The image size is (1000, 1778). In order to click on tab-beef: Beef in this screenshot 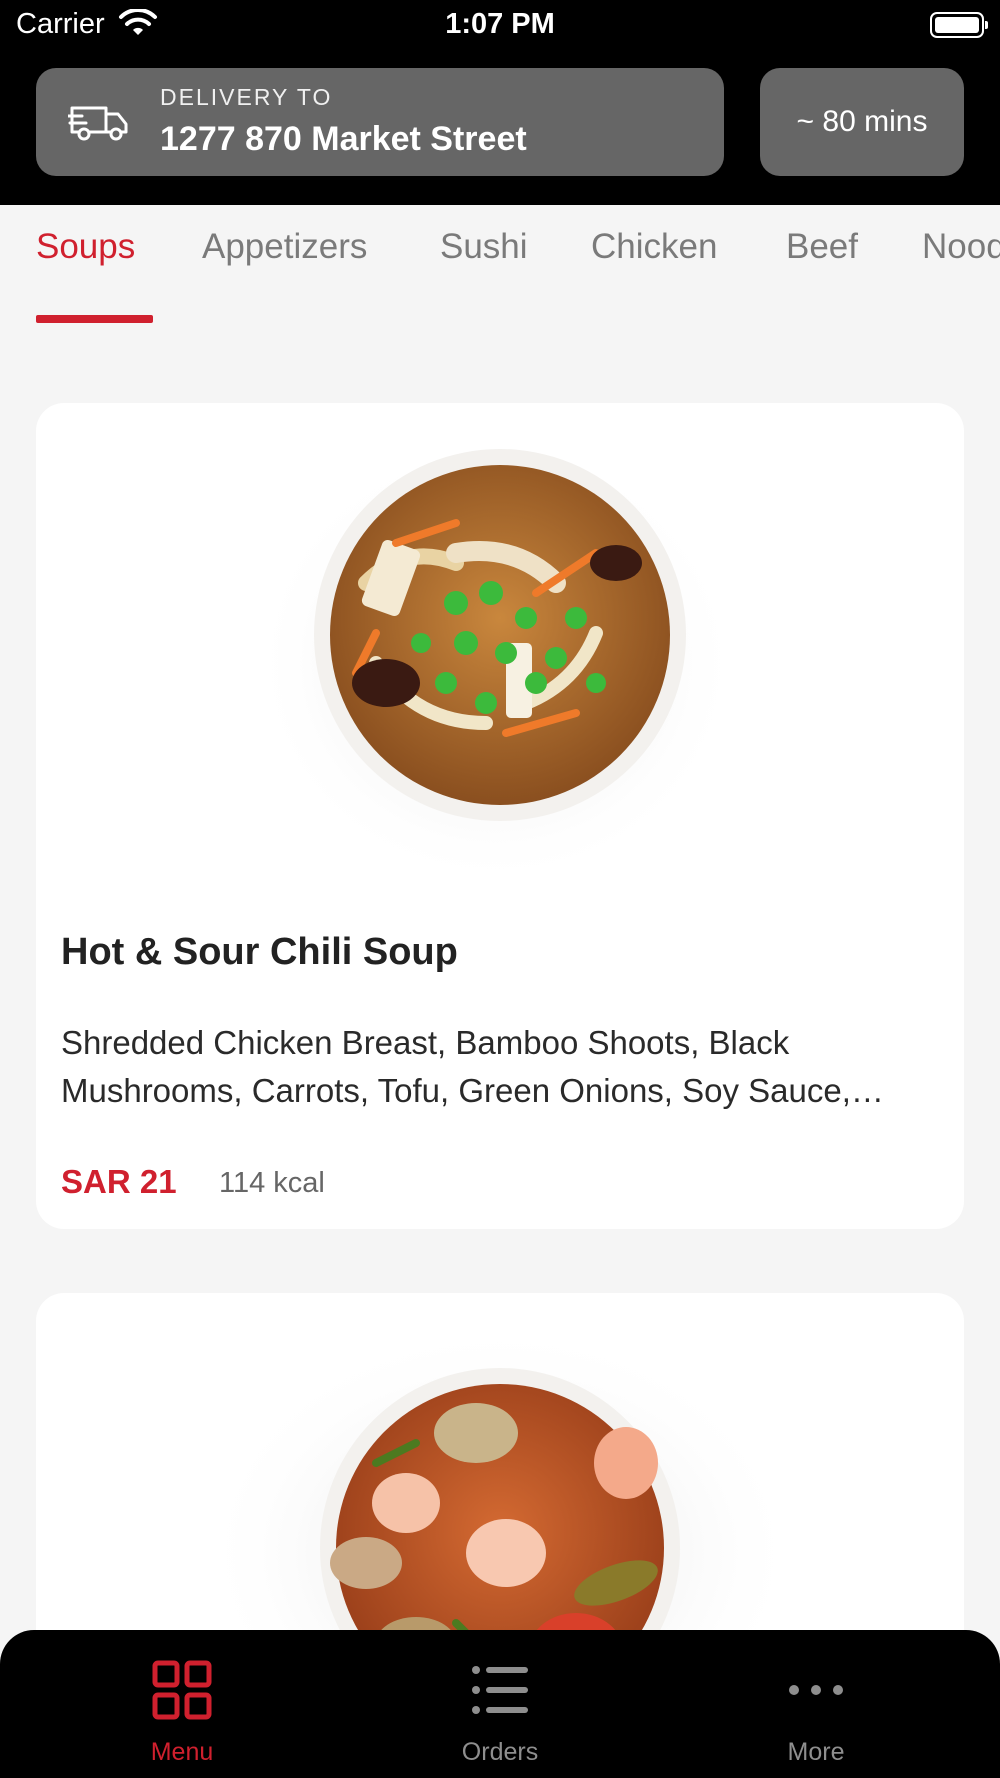, I will do `click(822, 247)`.